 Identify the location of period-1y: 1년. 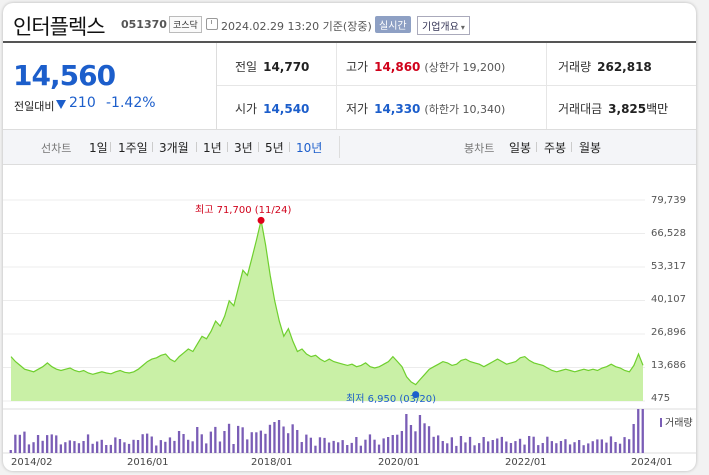
(212, 147).